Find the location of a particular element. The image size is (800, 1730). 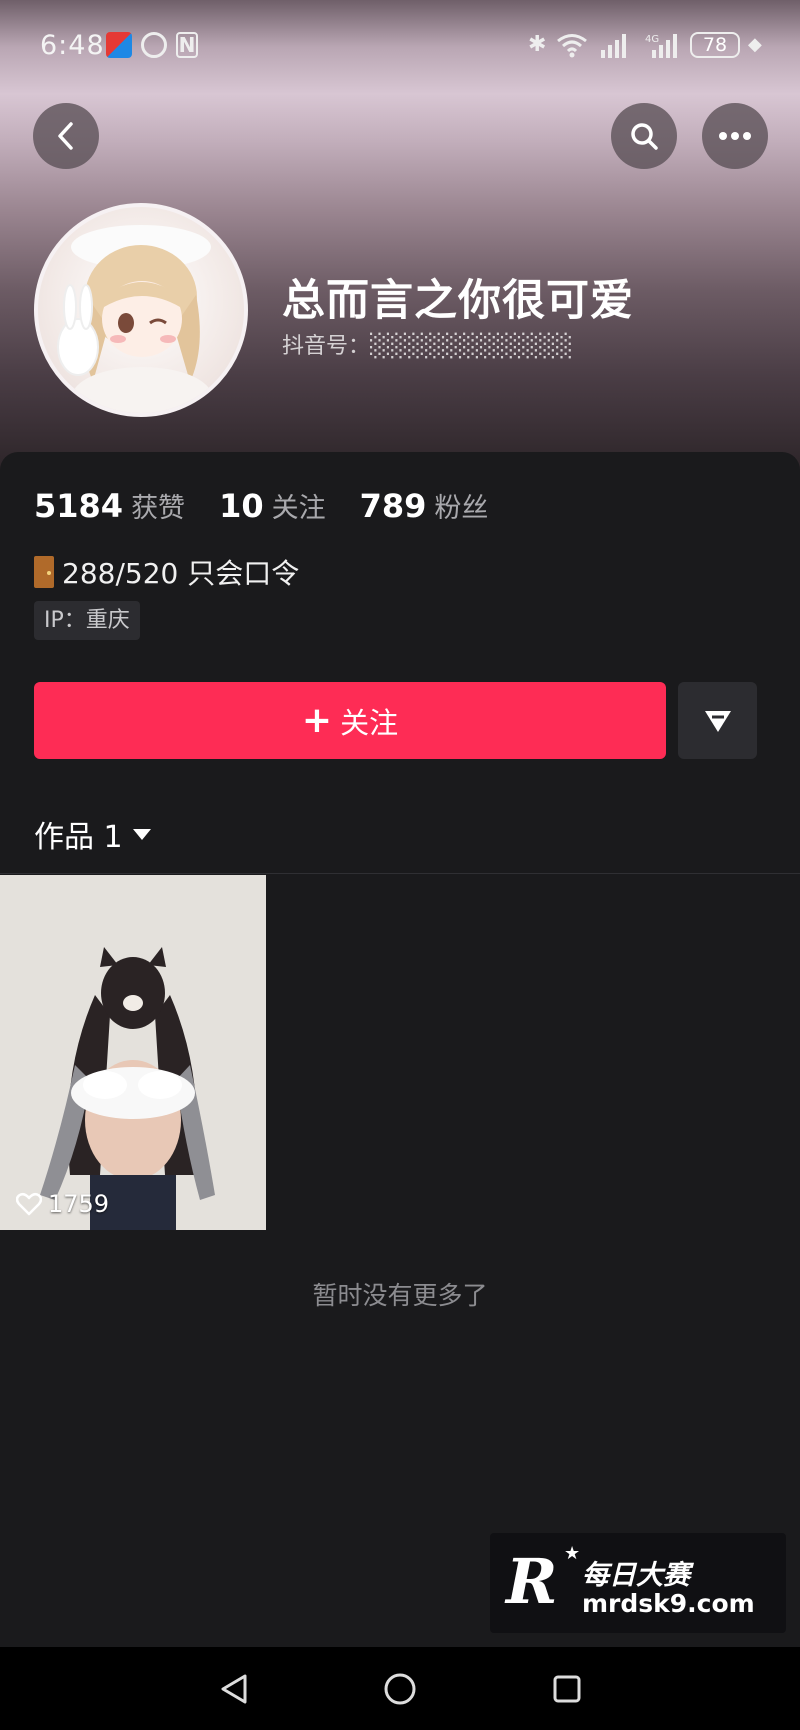

system-navigation-bar is located at coordinates (400, 1688).